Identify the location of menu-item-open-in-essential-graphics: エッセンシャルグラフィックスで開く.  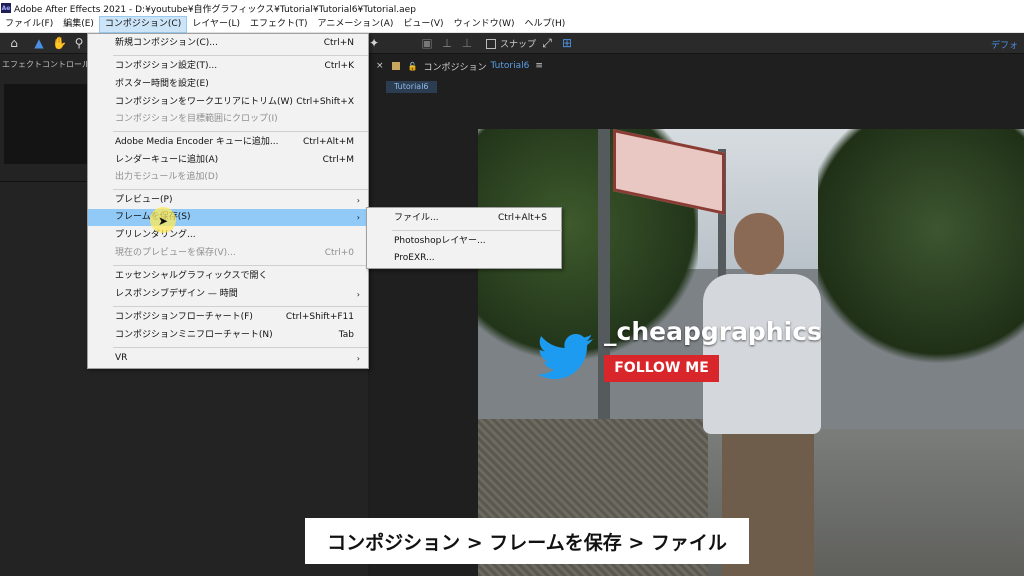
(228, 276).